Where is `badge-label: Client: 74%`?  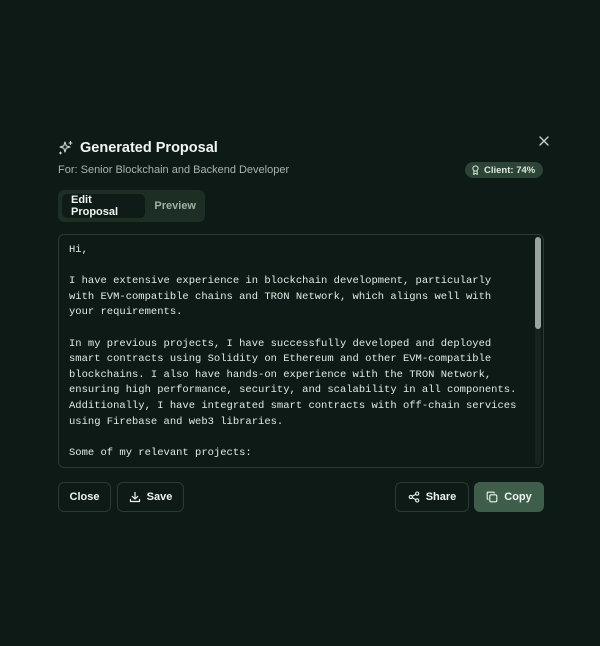
badge-label: Client: 74% is located at coordinates (510, 170).